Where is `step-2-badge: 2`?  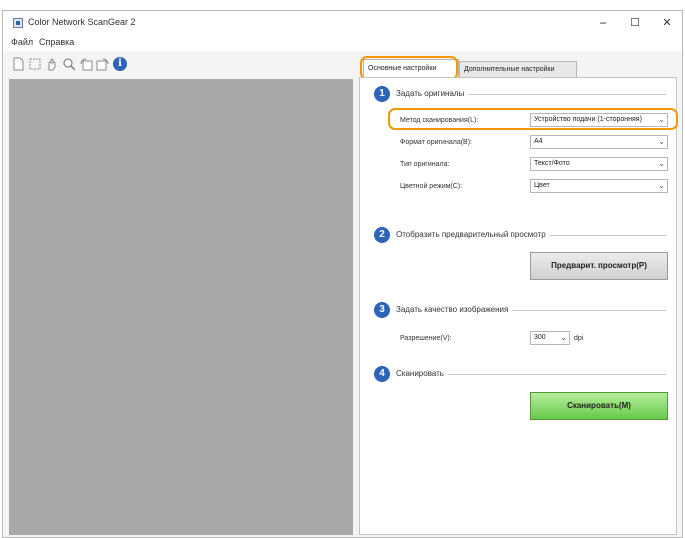
step-2-badge: 2 is located at coordinates (382, 235).